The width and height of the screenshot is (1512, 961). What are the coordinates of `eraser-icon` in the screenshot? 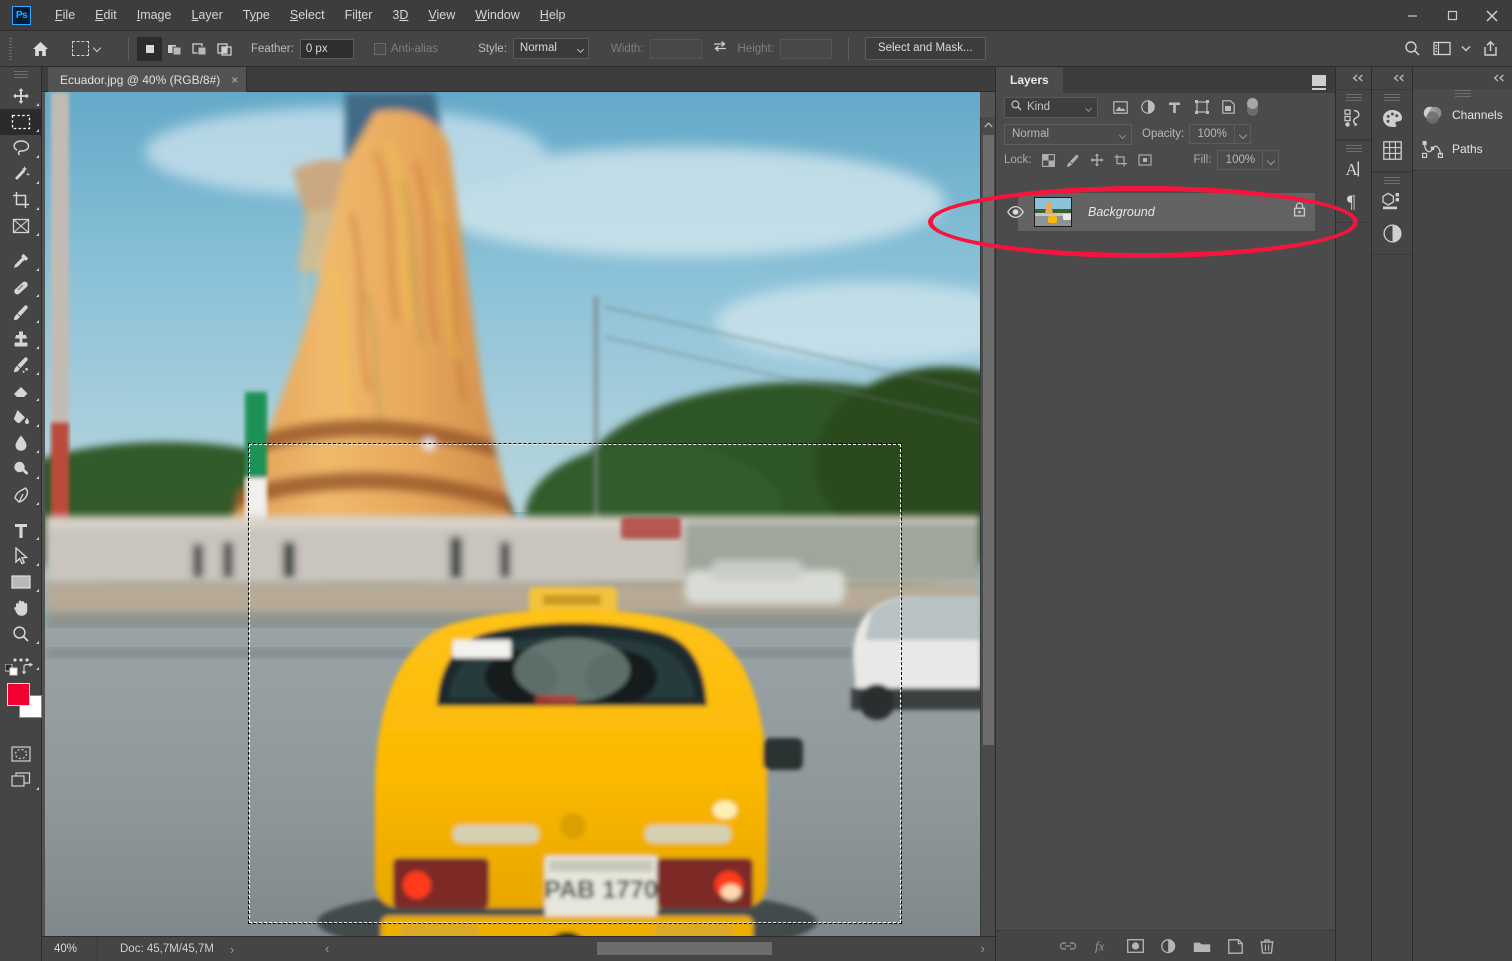 It's located at (21, 391).